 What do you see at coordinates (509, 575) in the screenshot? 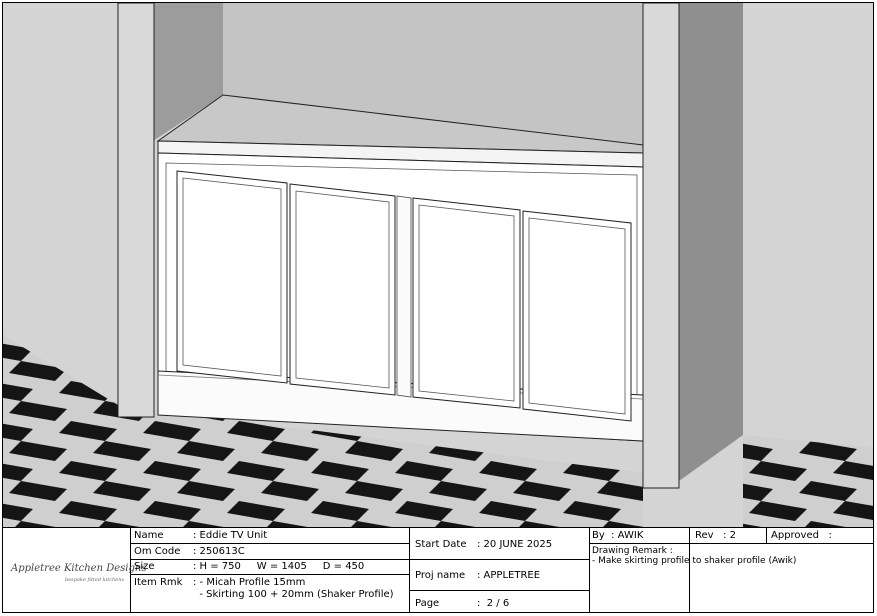
I see `proj-name-value: : APPLETREE` at bounding box center [509, 575].